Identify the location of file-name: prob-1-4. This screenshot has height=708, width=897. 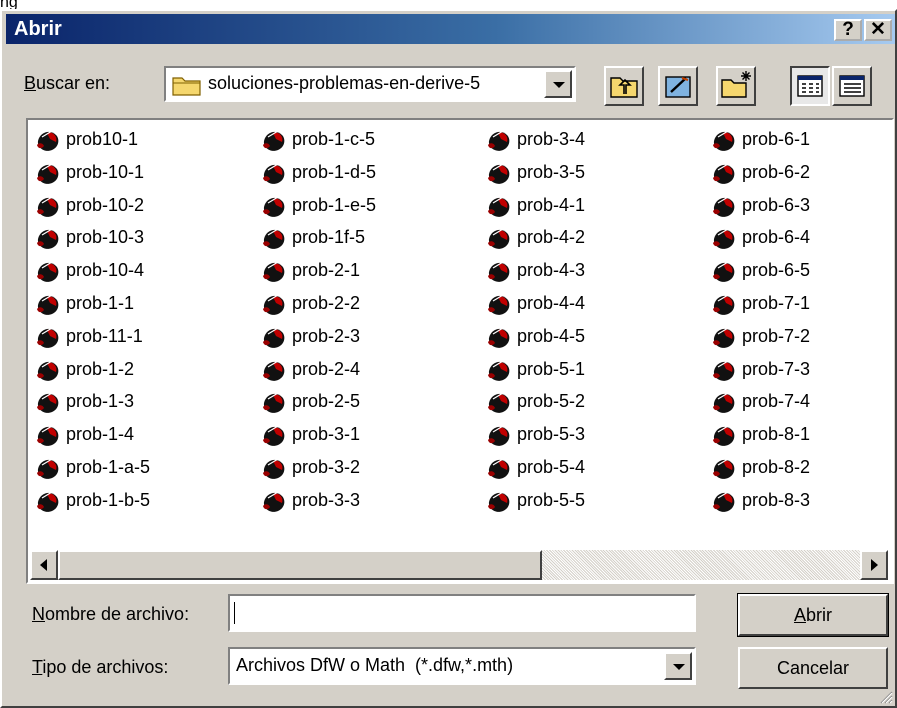
(100, 434).